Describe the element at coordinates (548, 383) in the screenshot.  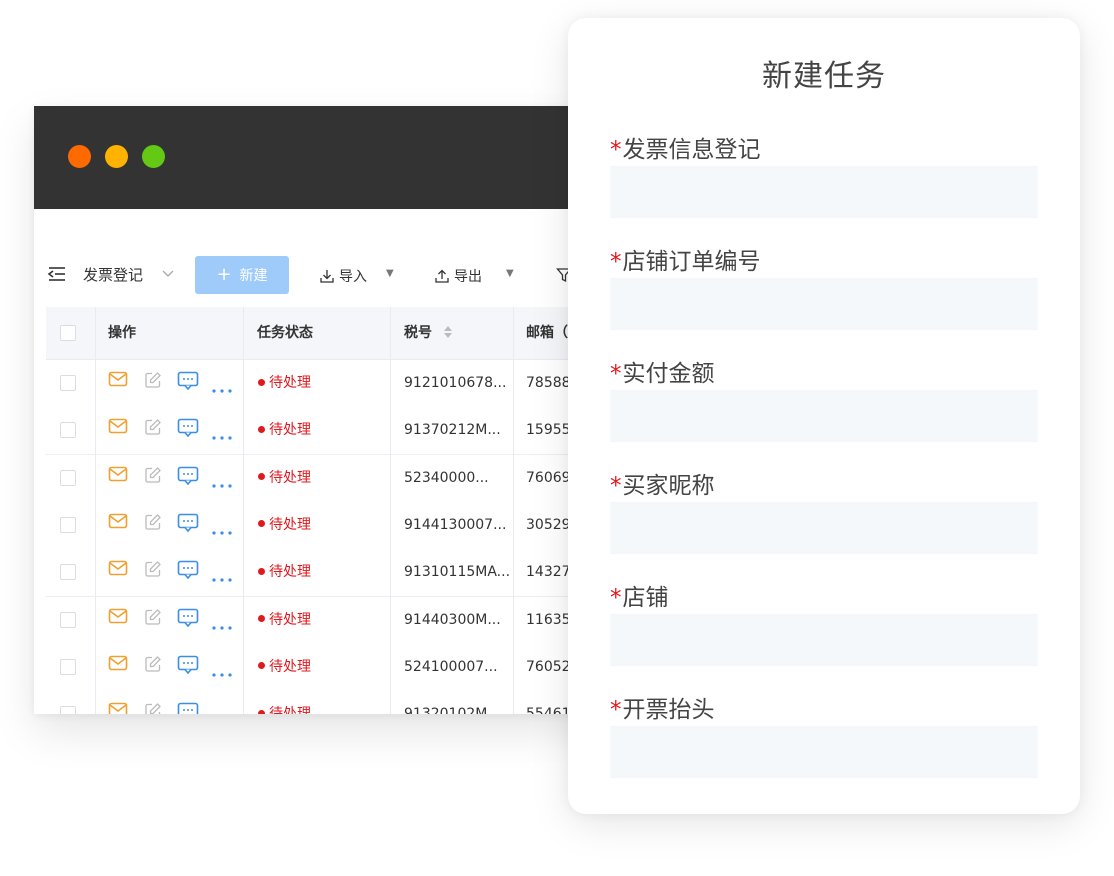
I see `email-cell: 78588` at that location.